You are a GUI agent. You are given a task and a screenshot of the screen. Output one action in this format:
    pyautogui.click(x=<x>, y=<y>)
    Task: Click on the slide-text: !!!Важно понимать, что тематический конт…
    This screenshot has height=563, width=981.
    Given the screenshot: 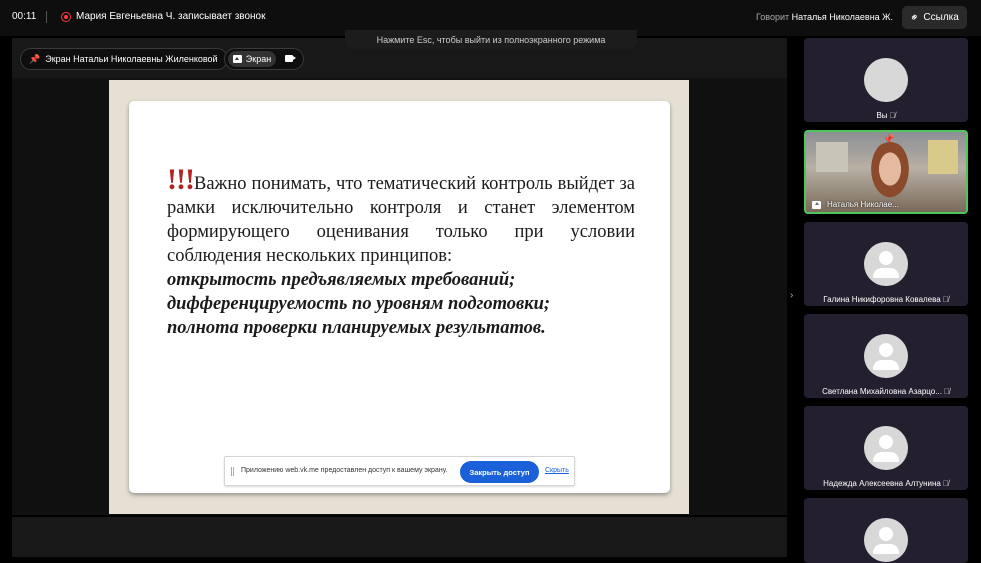 What is the action you would take?
    pyautogui.click(x=401, y=252)
    